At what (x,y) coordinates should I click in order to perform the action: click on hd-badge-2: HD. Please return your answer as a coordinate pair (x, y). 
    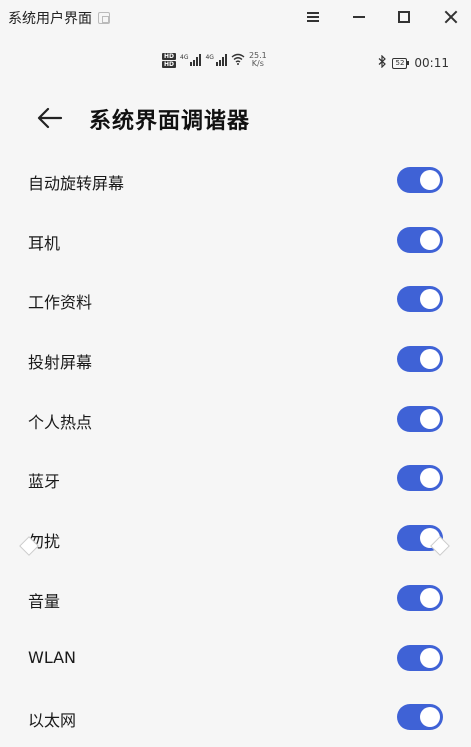
    Looking at the image, I should click on (169, 64).